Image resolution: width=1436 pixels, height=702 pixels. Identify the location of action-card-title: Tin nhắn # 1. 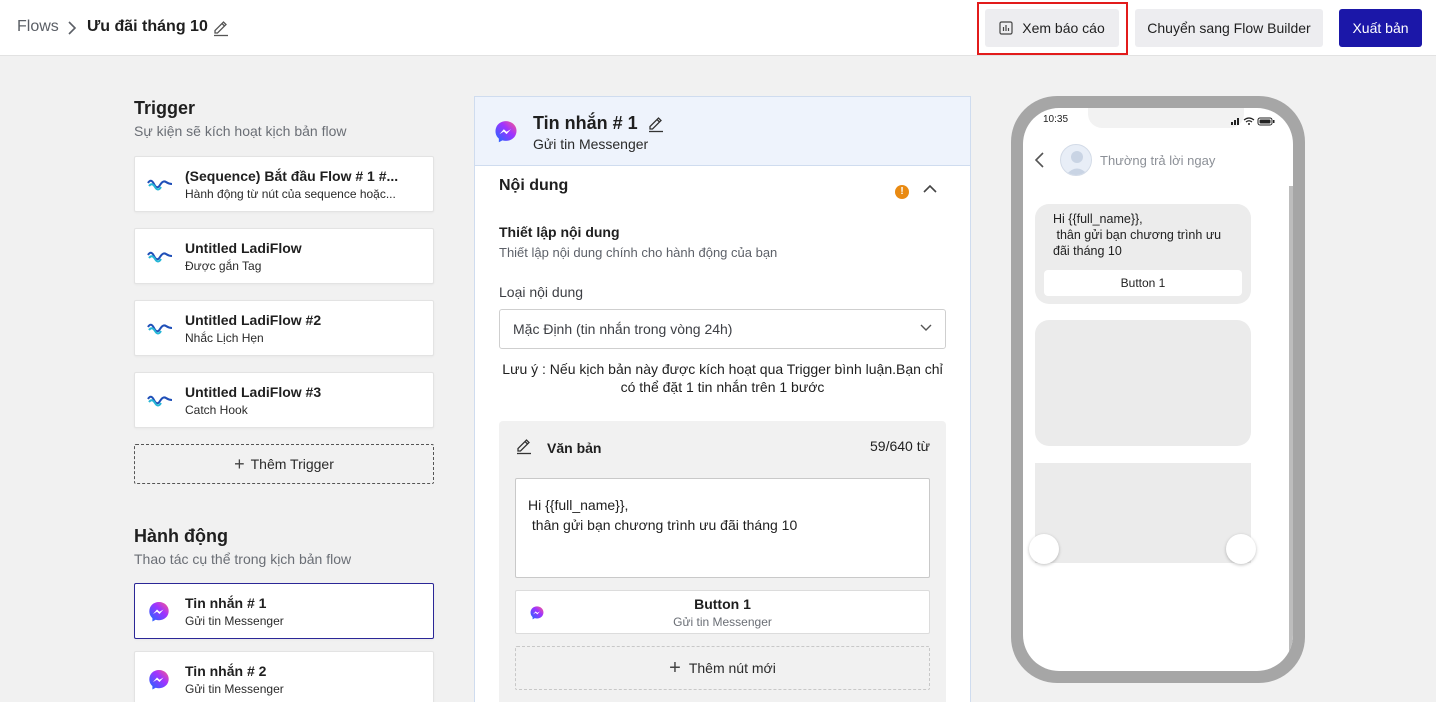
(226, 603).